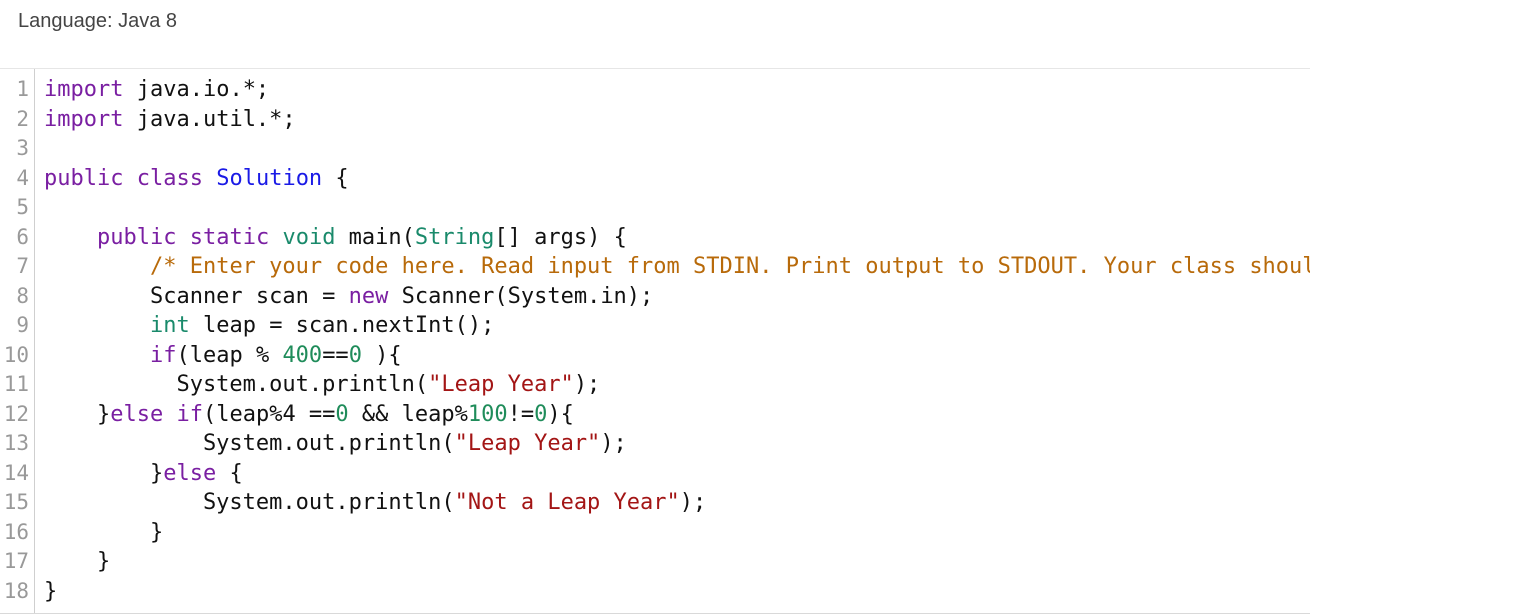  Describe the element at coordinates (655, 149) in the screenshot. I see `code-line: 3` at that location.